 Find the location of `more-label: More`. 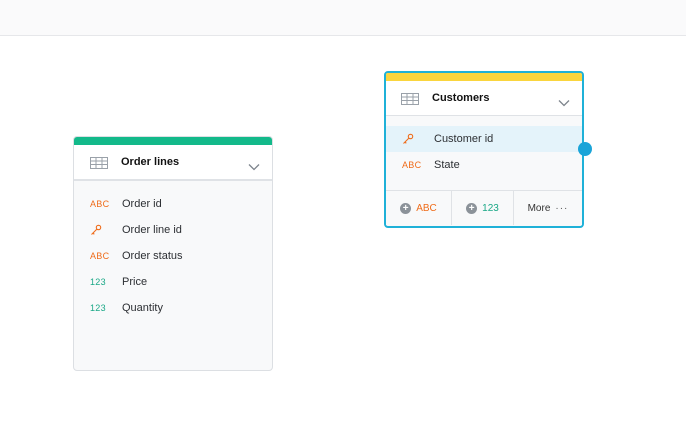

more-label: More is located at coordinates (539, 208).